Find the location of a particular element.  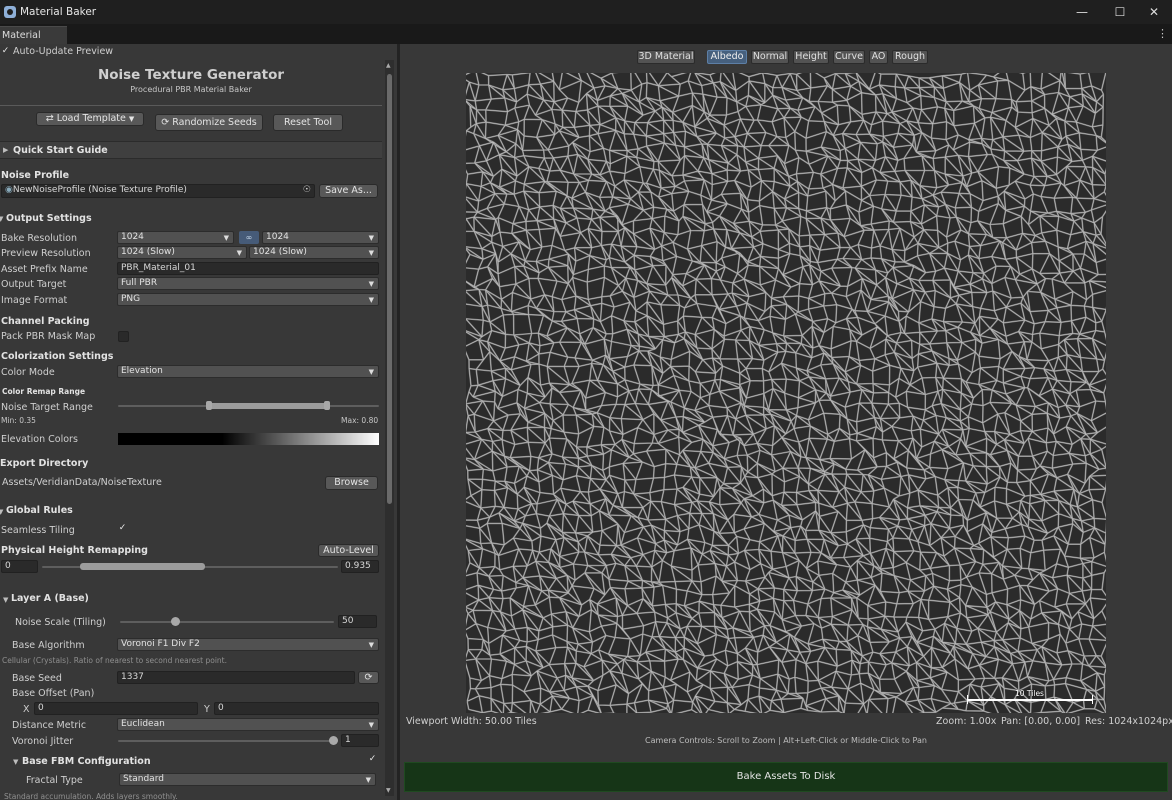

elevation-gradient-field is located at coordinates (248, 439).